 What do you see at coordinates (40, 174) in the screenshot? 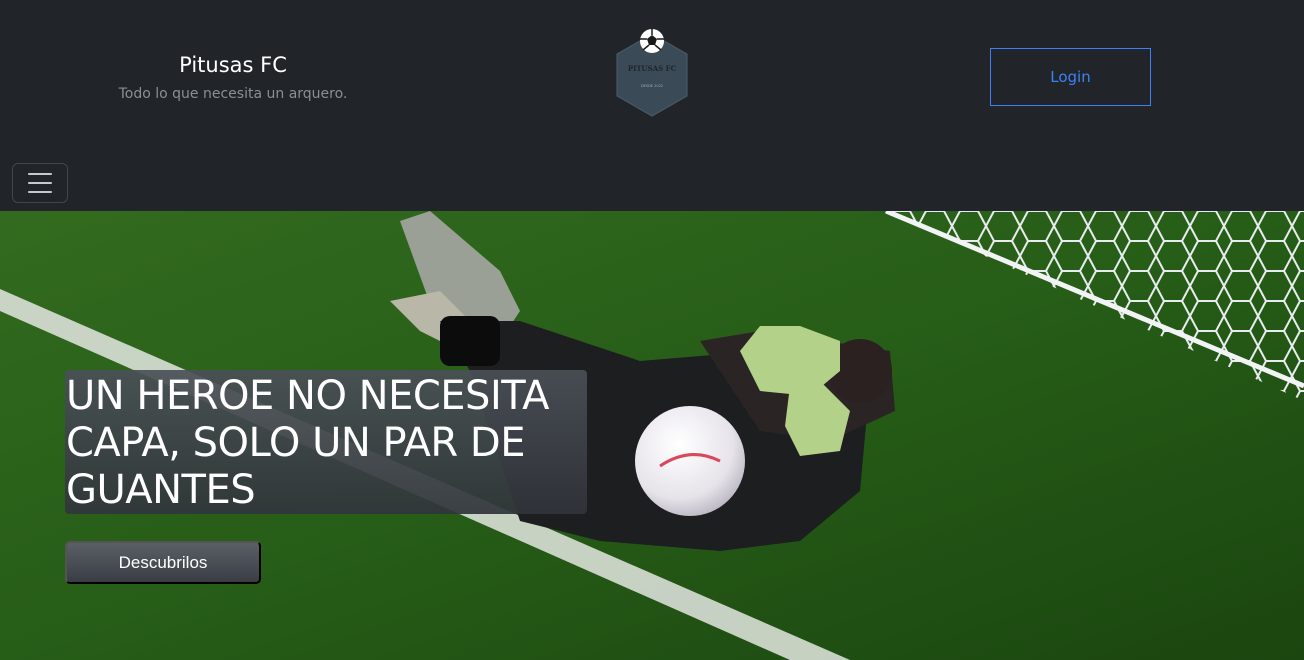
I see `hamburger-icon` at bounding box center [40, 174].